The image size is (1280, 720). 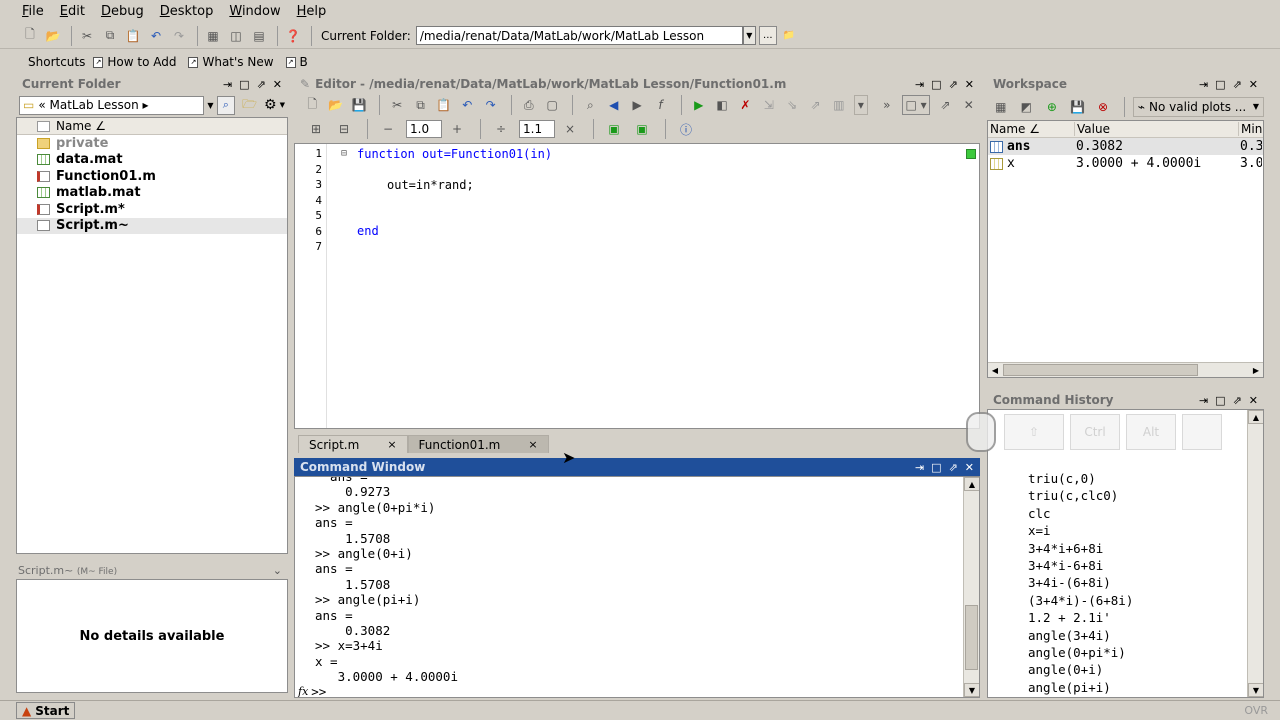 What do you see at coordinates (457, 129) in the screenshot?
I see `plus-icon: +` at bounding box center [457, 129].